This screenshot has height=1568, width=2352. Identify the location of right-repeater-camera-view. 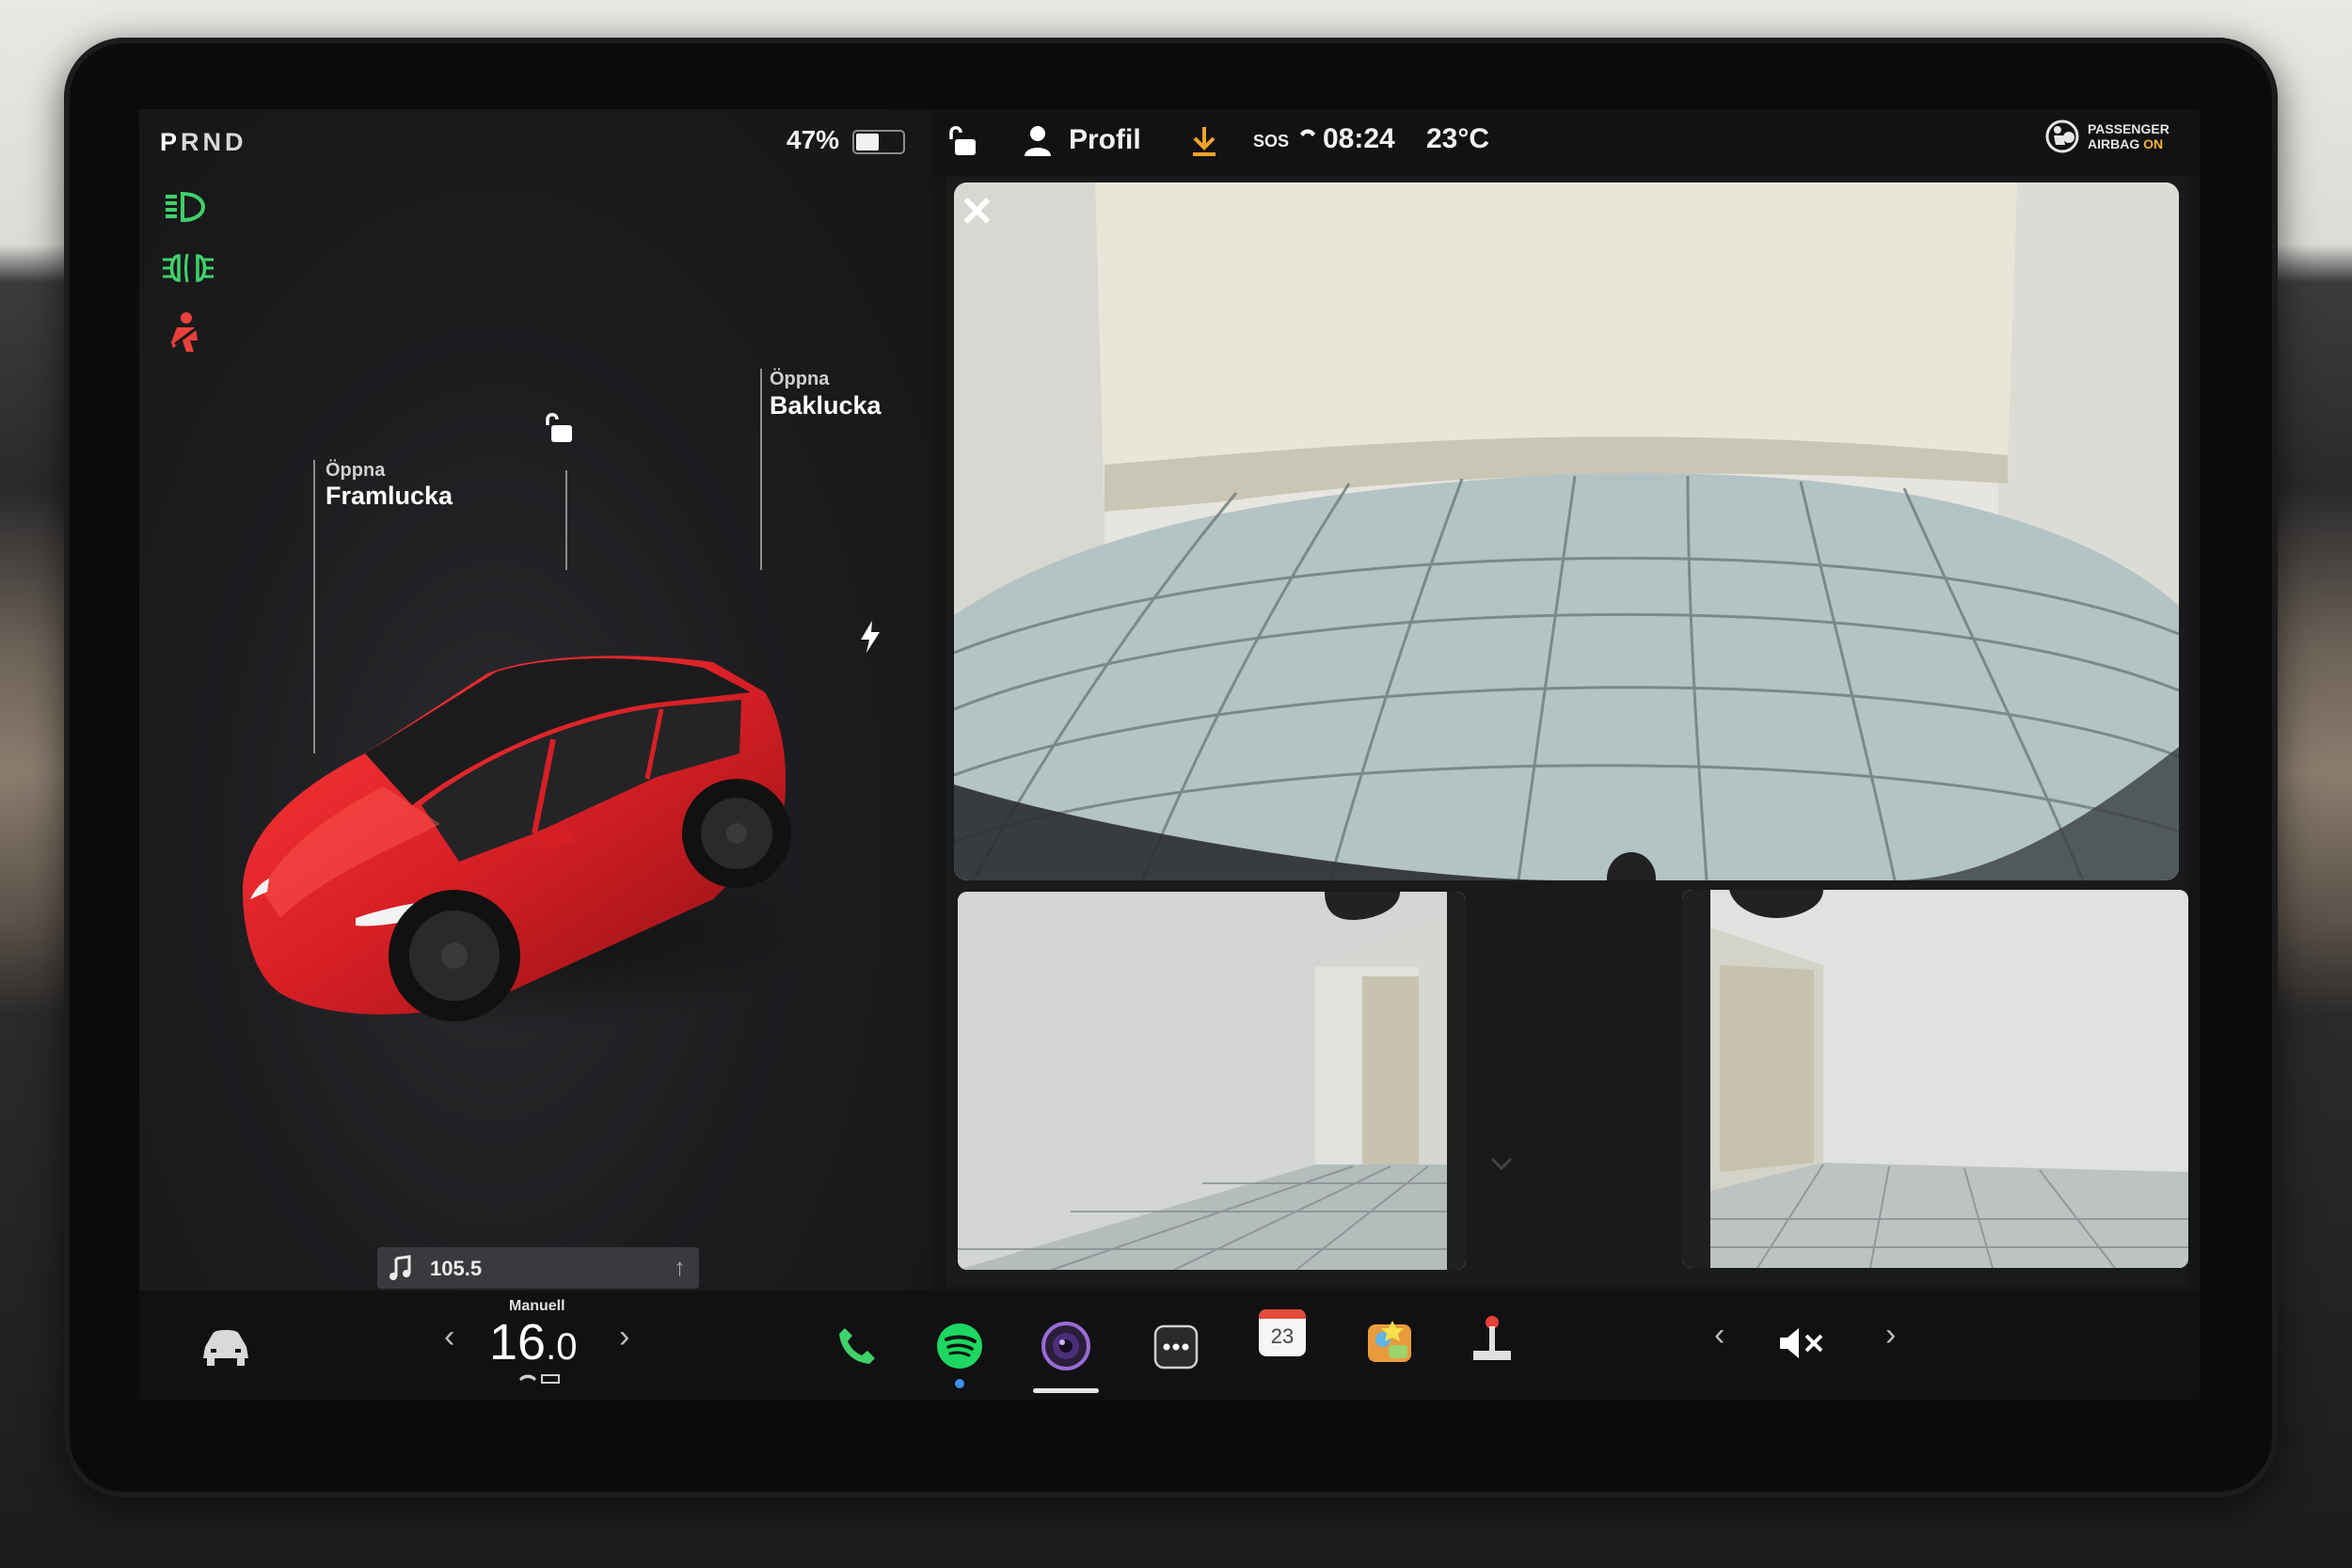
(1935, 1079).